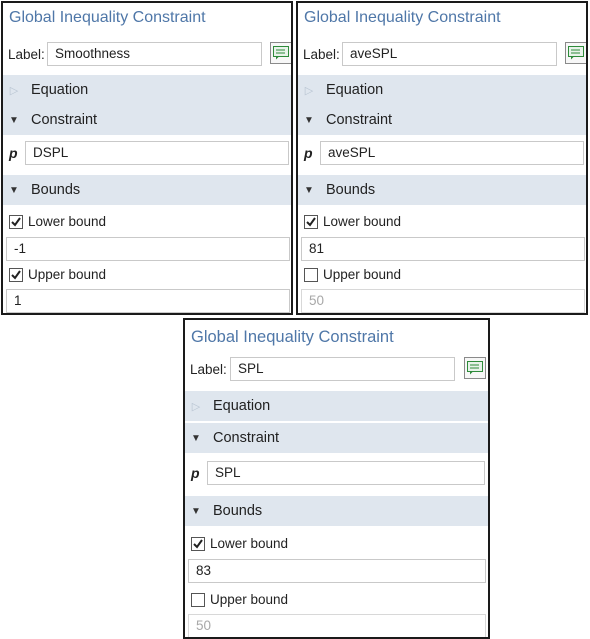 The image size is (590, 639). What do you see at coordinates (337, 571) in the screenshot?
I see `lower-bound-input: 83` at bounding box center [337, 571].